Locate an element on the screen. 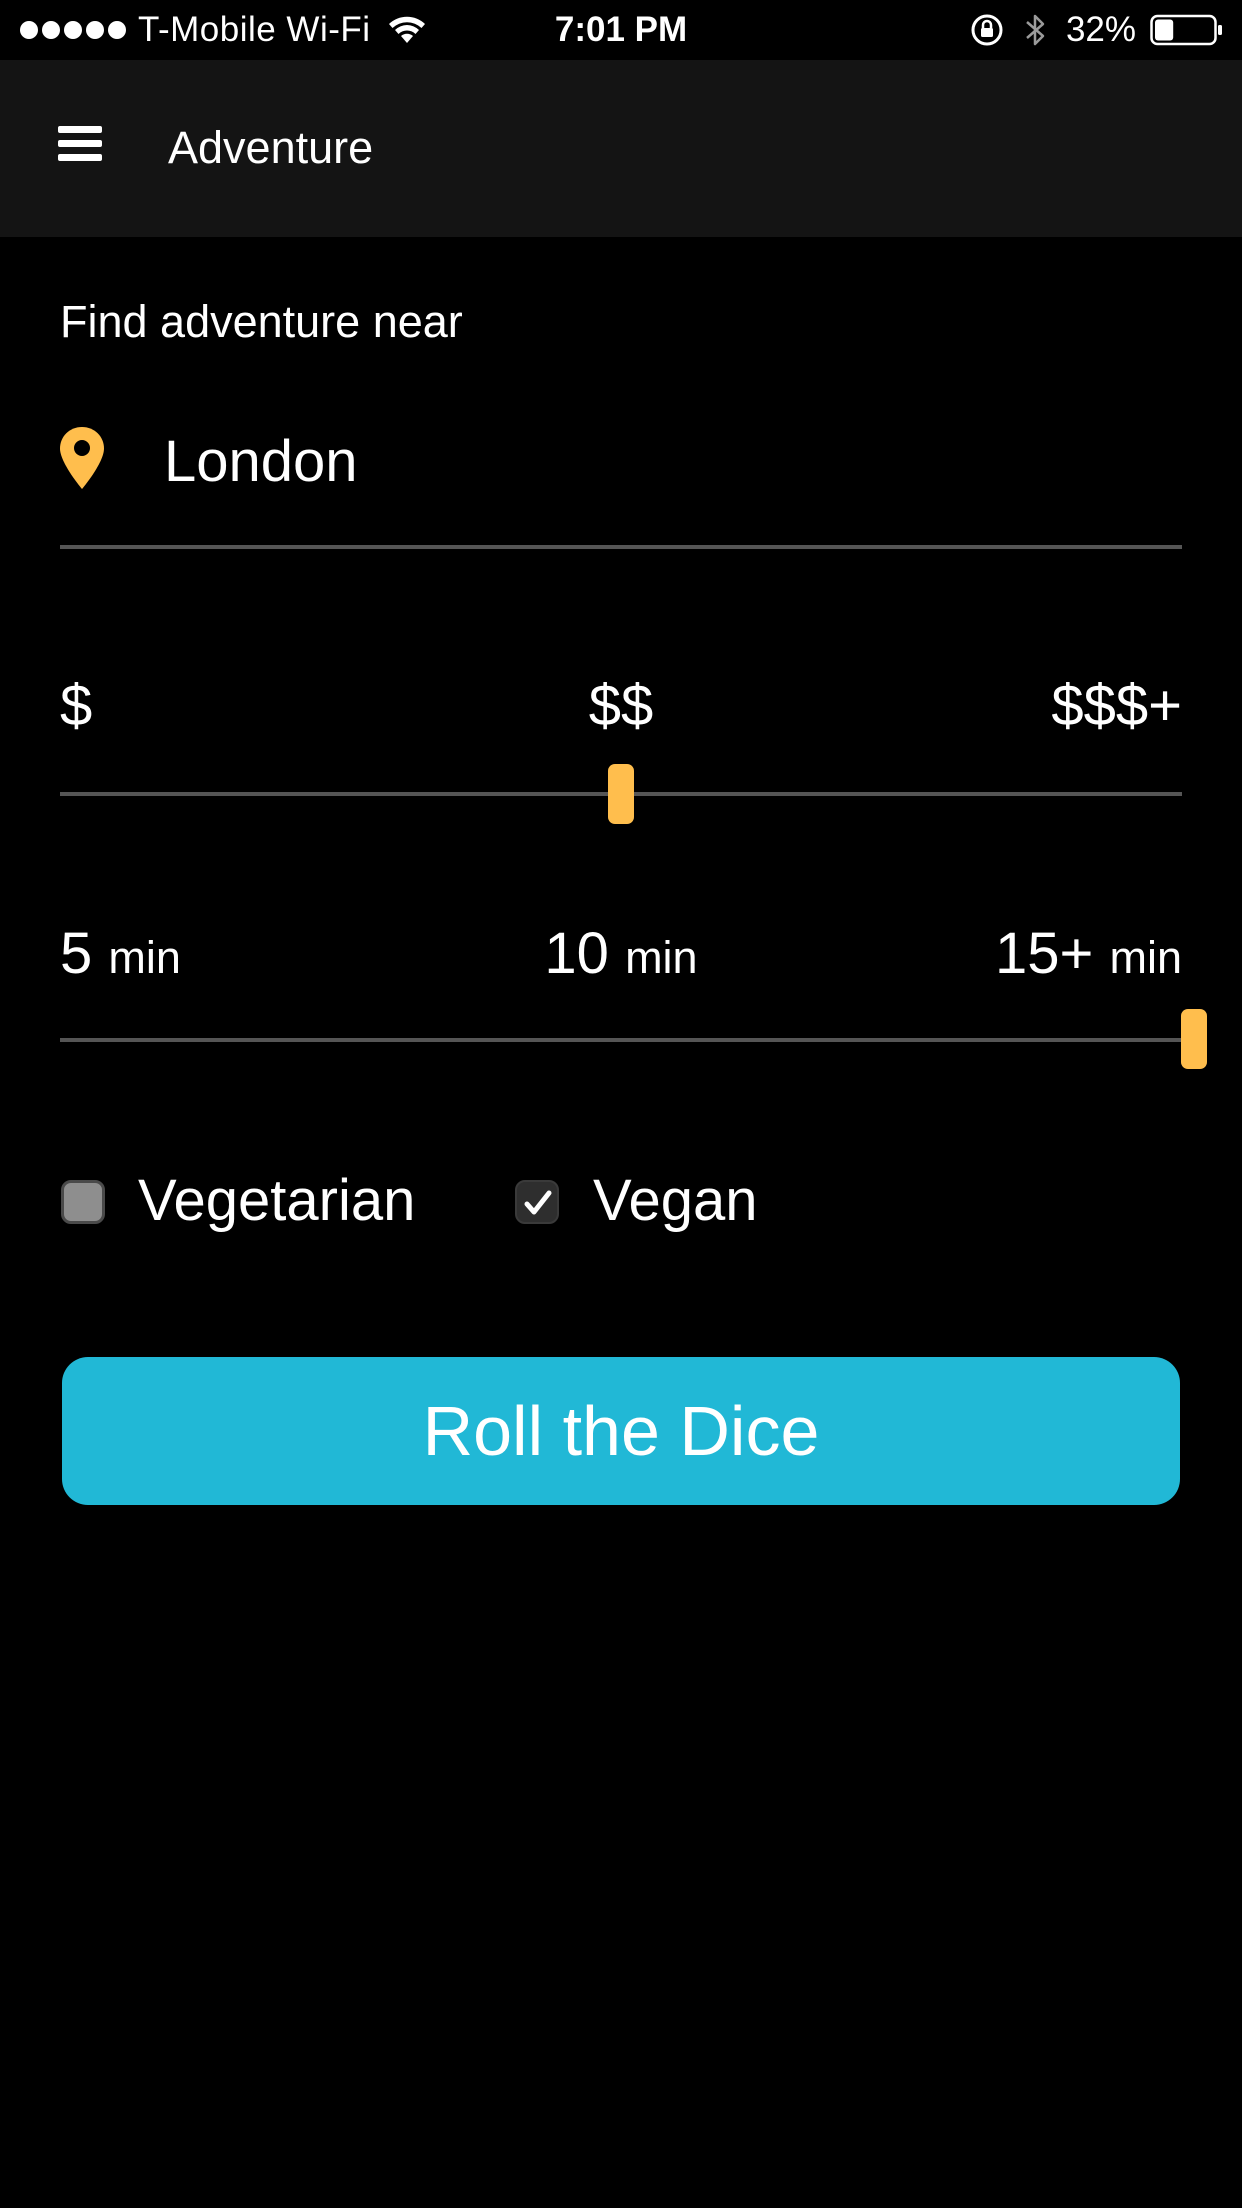  battery-percent: 32% is located at coordinates (1100, 29).